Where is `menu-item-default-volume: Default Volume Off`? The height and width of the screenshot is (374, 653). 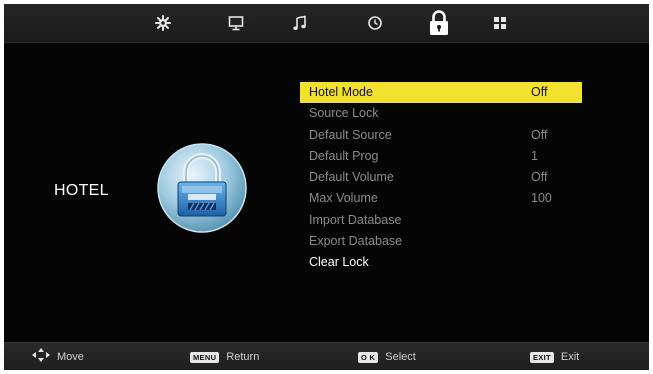
menu-item-default-volume: Default Volume Off is located at coordinates (441, 177).